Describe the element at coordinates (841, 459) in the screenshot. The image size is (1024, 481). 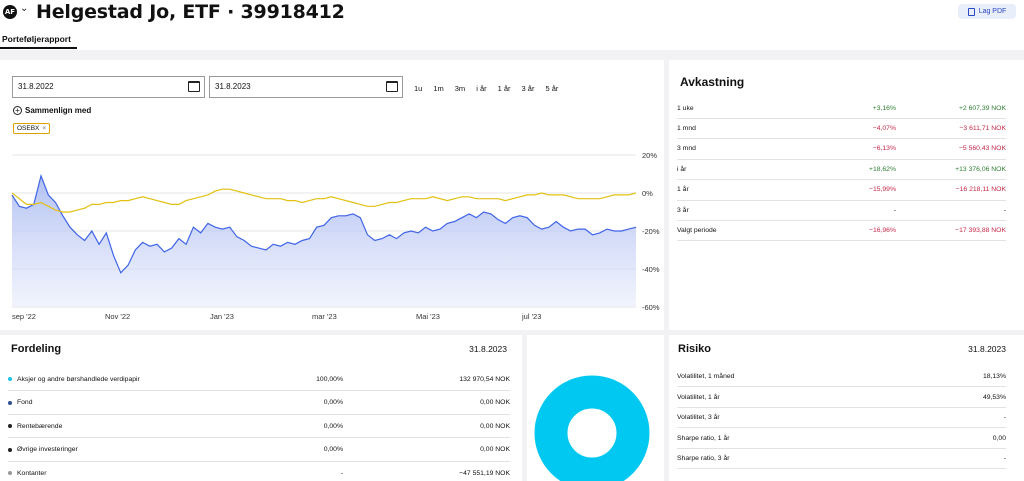
I see `risk-row: Sharpe ratio, 3 år -` at that location.